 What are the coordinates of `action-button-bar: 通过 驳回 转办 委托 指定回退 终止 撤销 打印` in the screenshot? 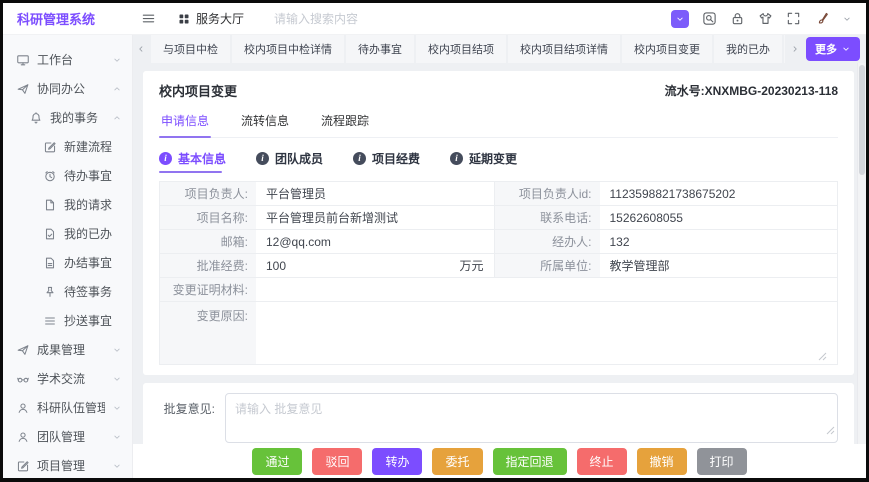 It's located at (499, 461).